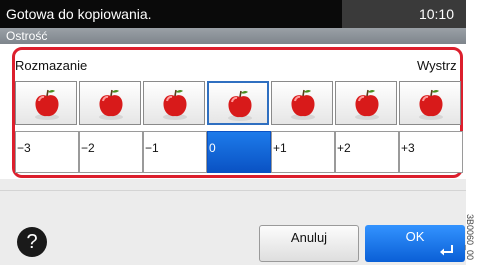 This screenshot has height=265, width=478. What do you see at coordinates (431, 152) in the screenshot?
I see `level-button-7: +3` at bounding box center [431, 152].